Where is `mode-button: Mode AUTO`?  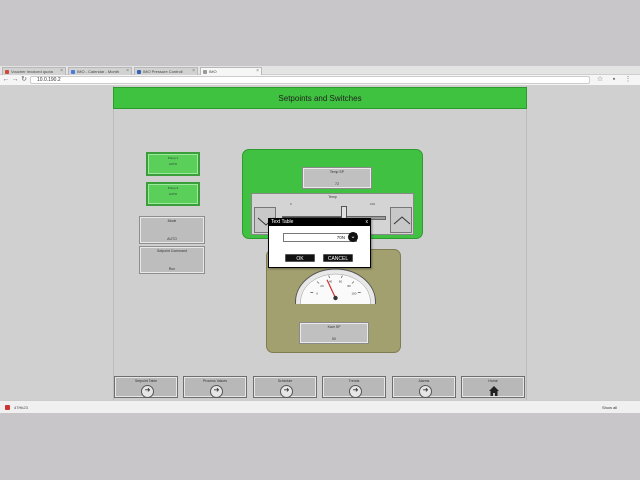 mode-button: Mode AUTO is located at coordinates (172, 230).